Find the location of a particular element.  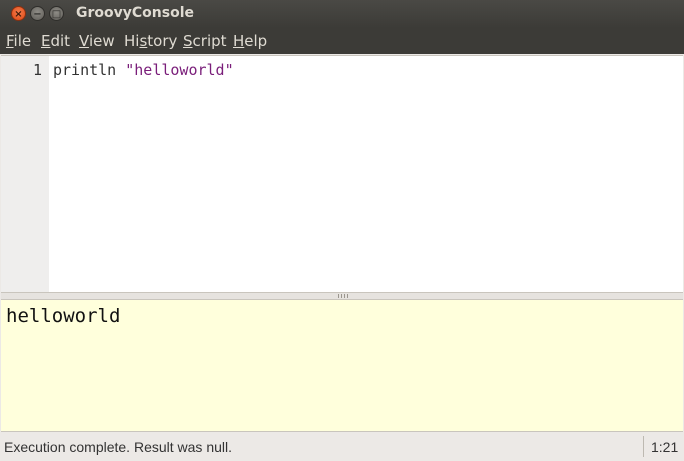

maximize-window-button: □ is located at coordinates (56, 13).